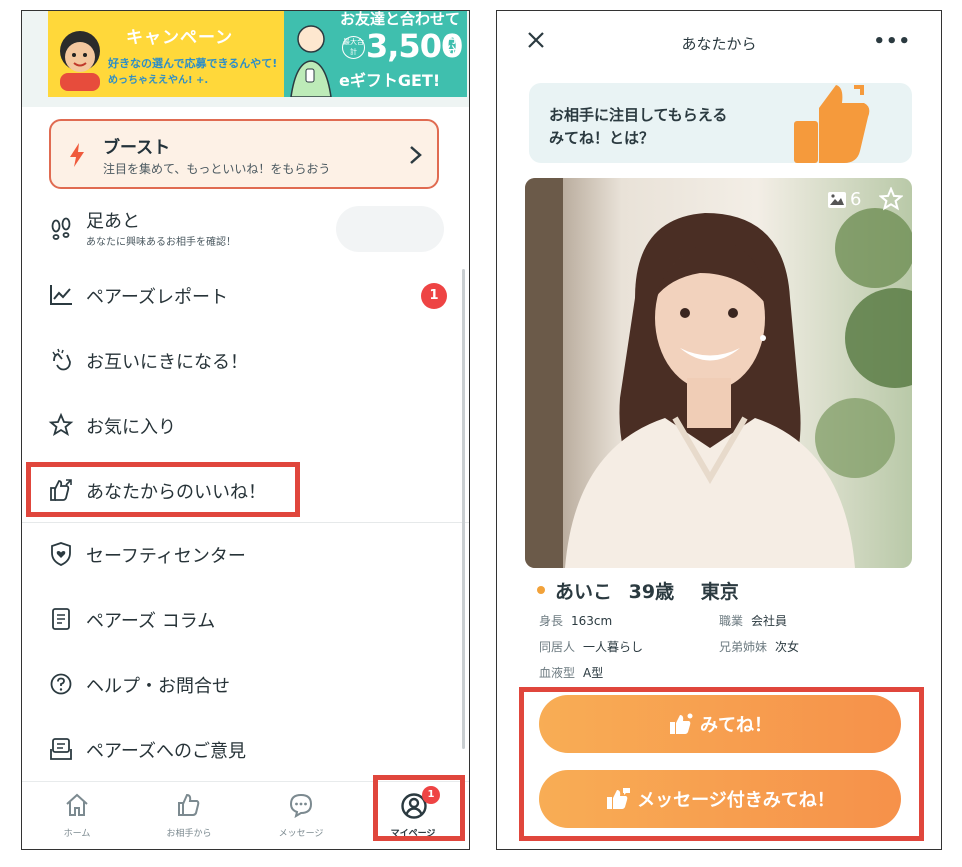 The width and height of the screenshot is (962, 867). What do you see at coordinates (721, 764) in the screenshot?
I see `highlight-action-buttons` at bounding box center [721, 764].